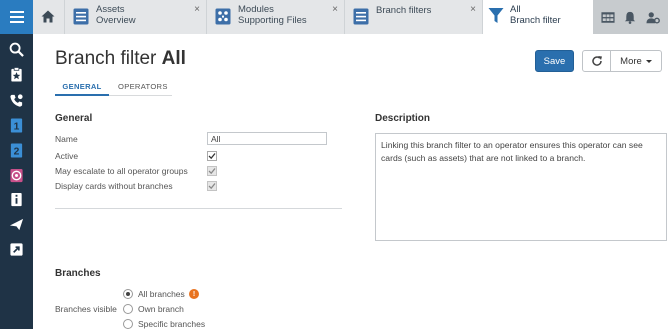 The width and height of the screenshot is (668, 329). I want to click on left-sidebar: 1 2, so click(16, 164).